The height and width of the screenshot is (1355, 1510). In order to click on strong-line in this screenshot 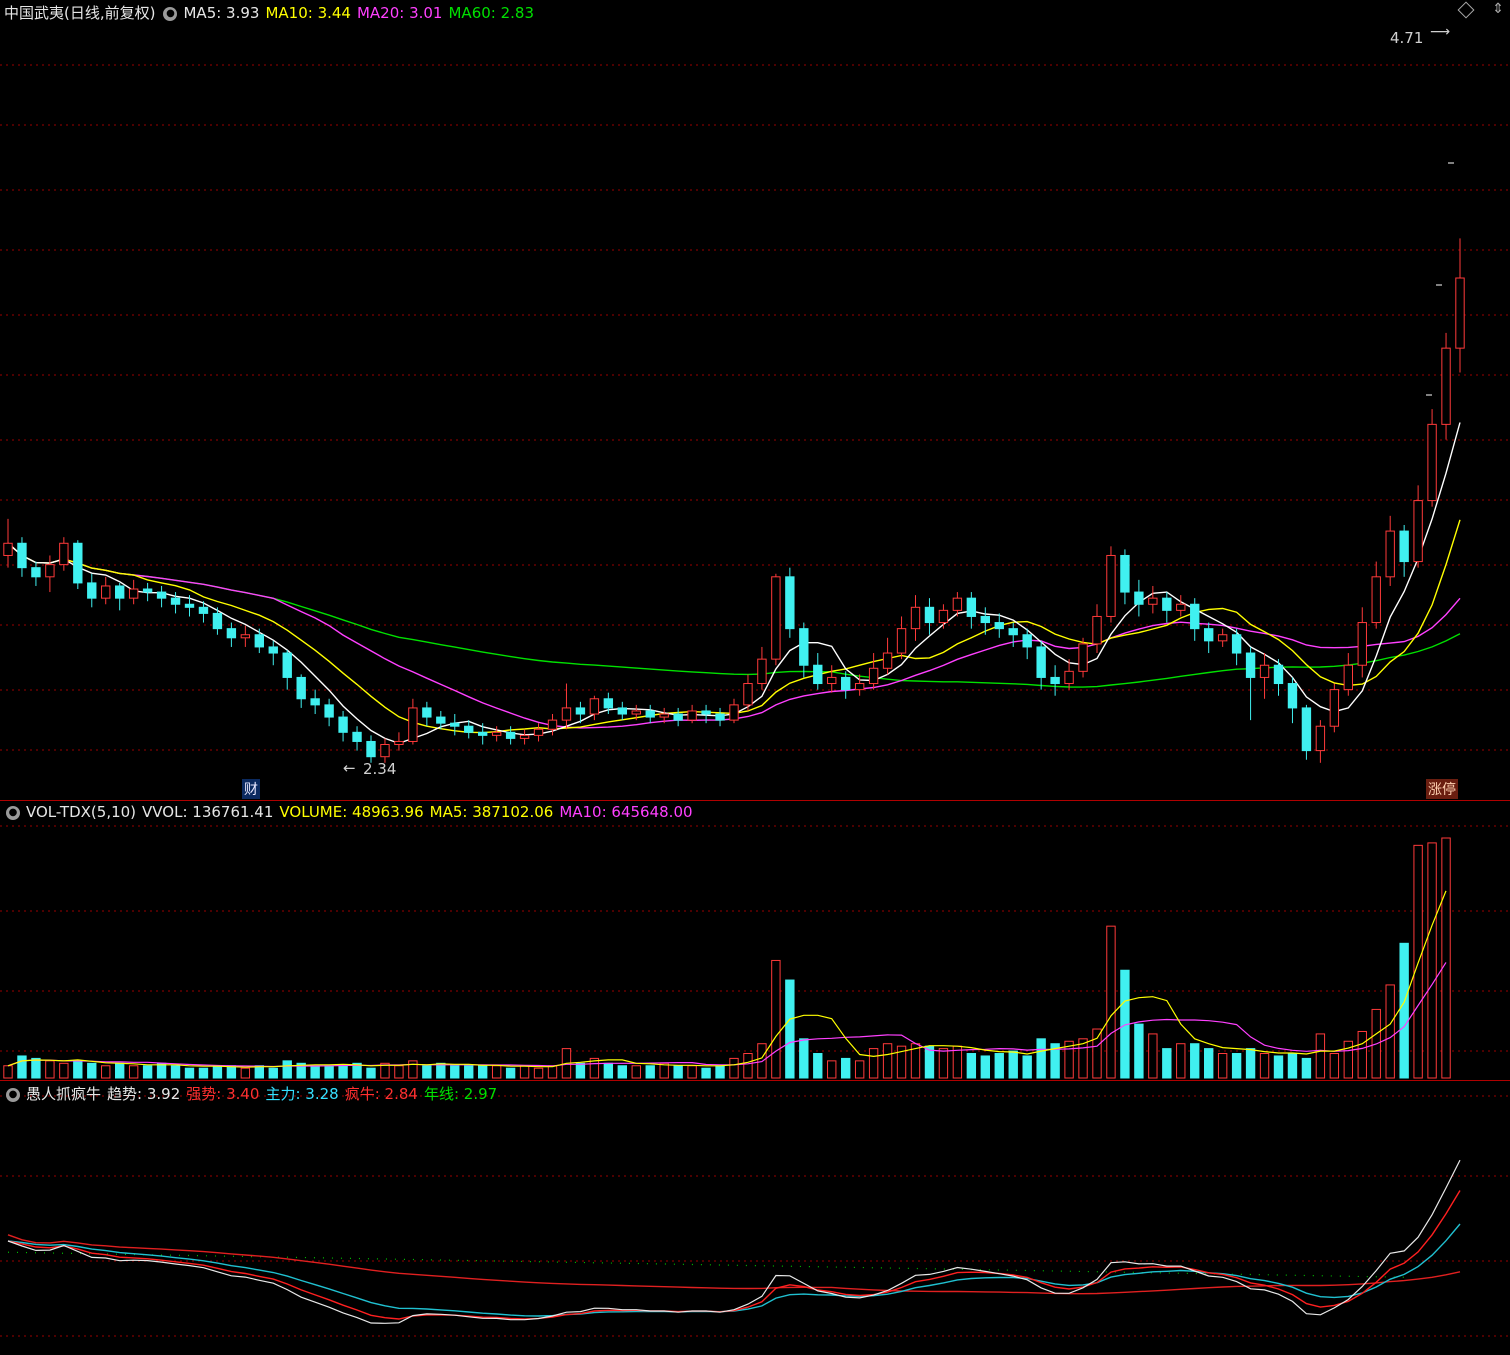, I will do `click(734, 1255)`.